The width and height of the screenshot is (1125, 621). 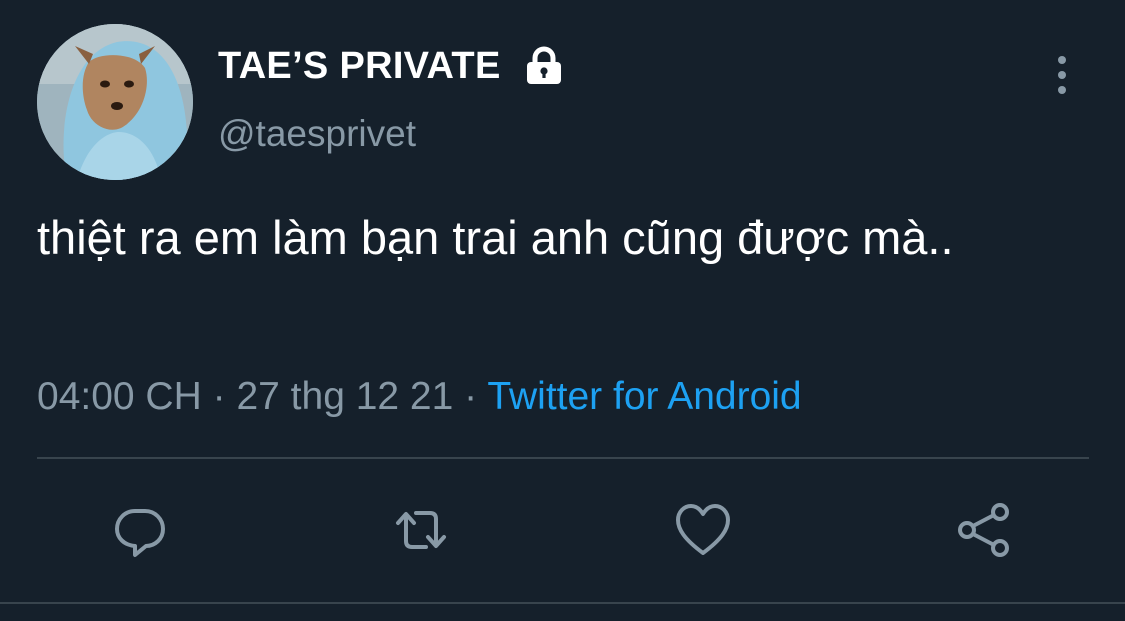 I want to click on heart-icon, so click(x=703, y=529).